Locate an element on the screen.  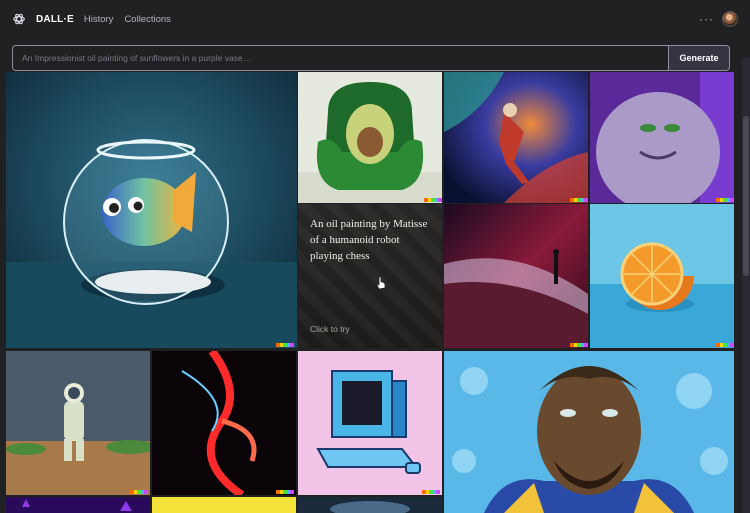
click-to-try-label: Click to try is located at coordinates (330, 329).